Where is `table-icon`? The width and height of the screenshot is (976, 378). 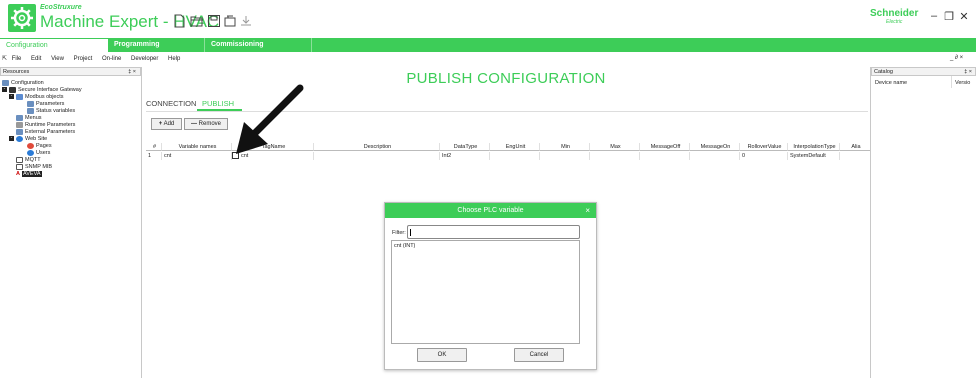 table-icon is located at coordinates (30, 103).